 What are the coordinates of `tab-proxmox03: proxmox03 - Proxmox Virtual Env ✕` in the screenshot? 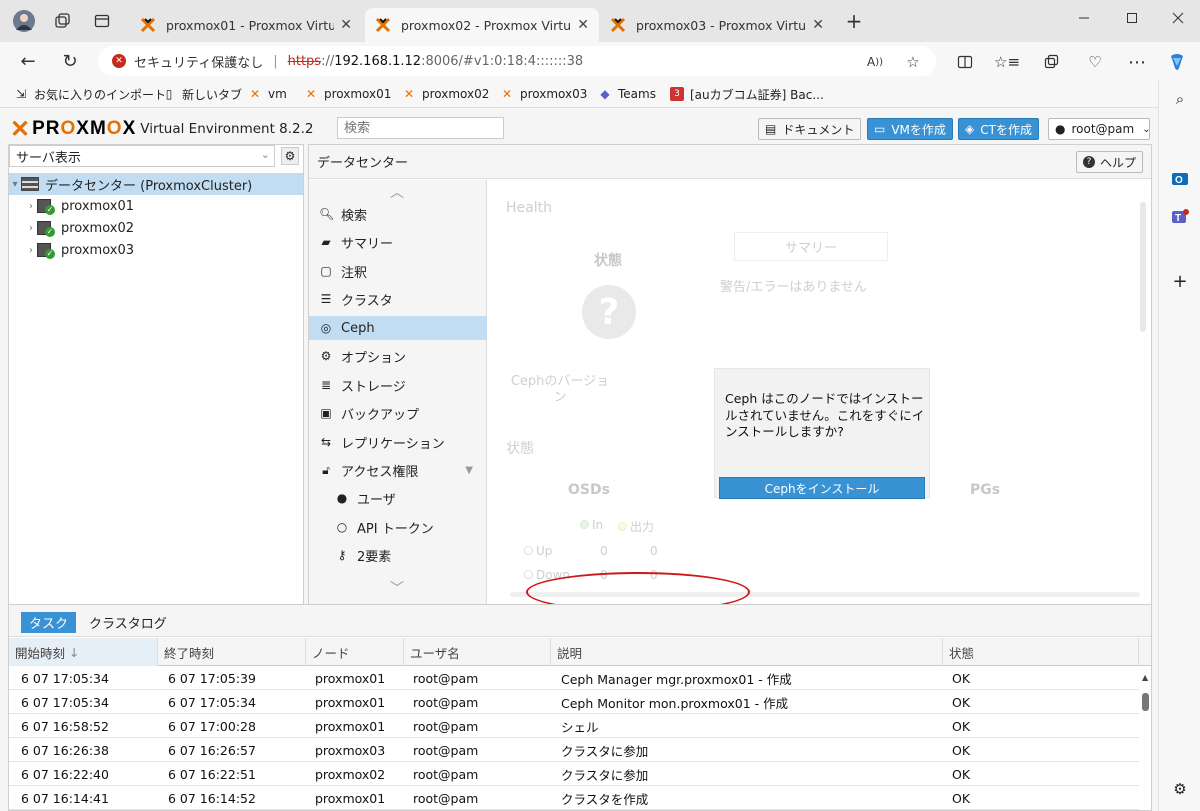 It's located at (717, 25).